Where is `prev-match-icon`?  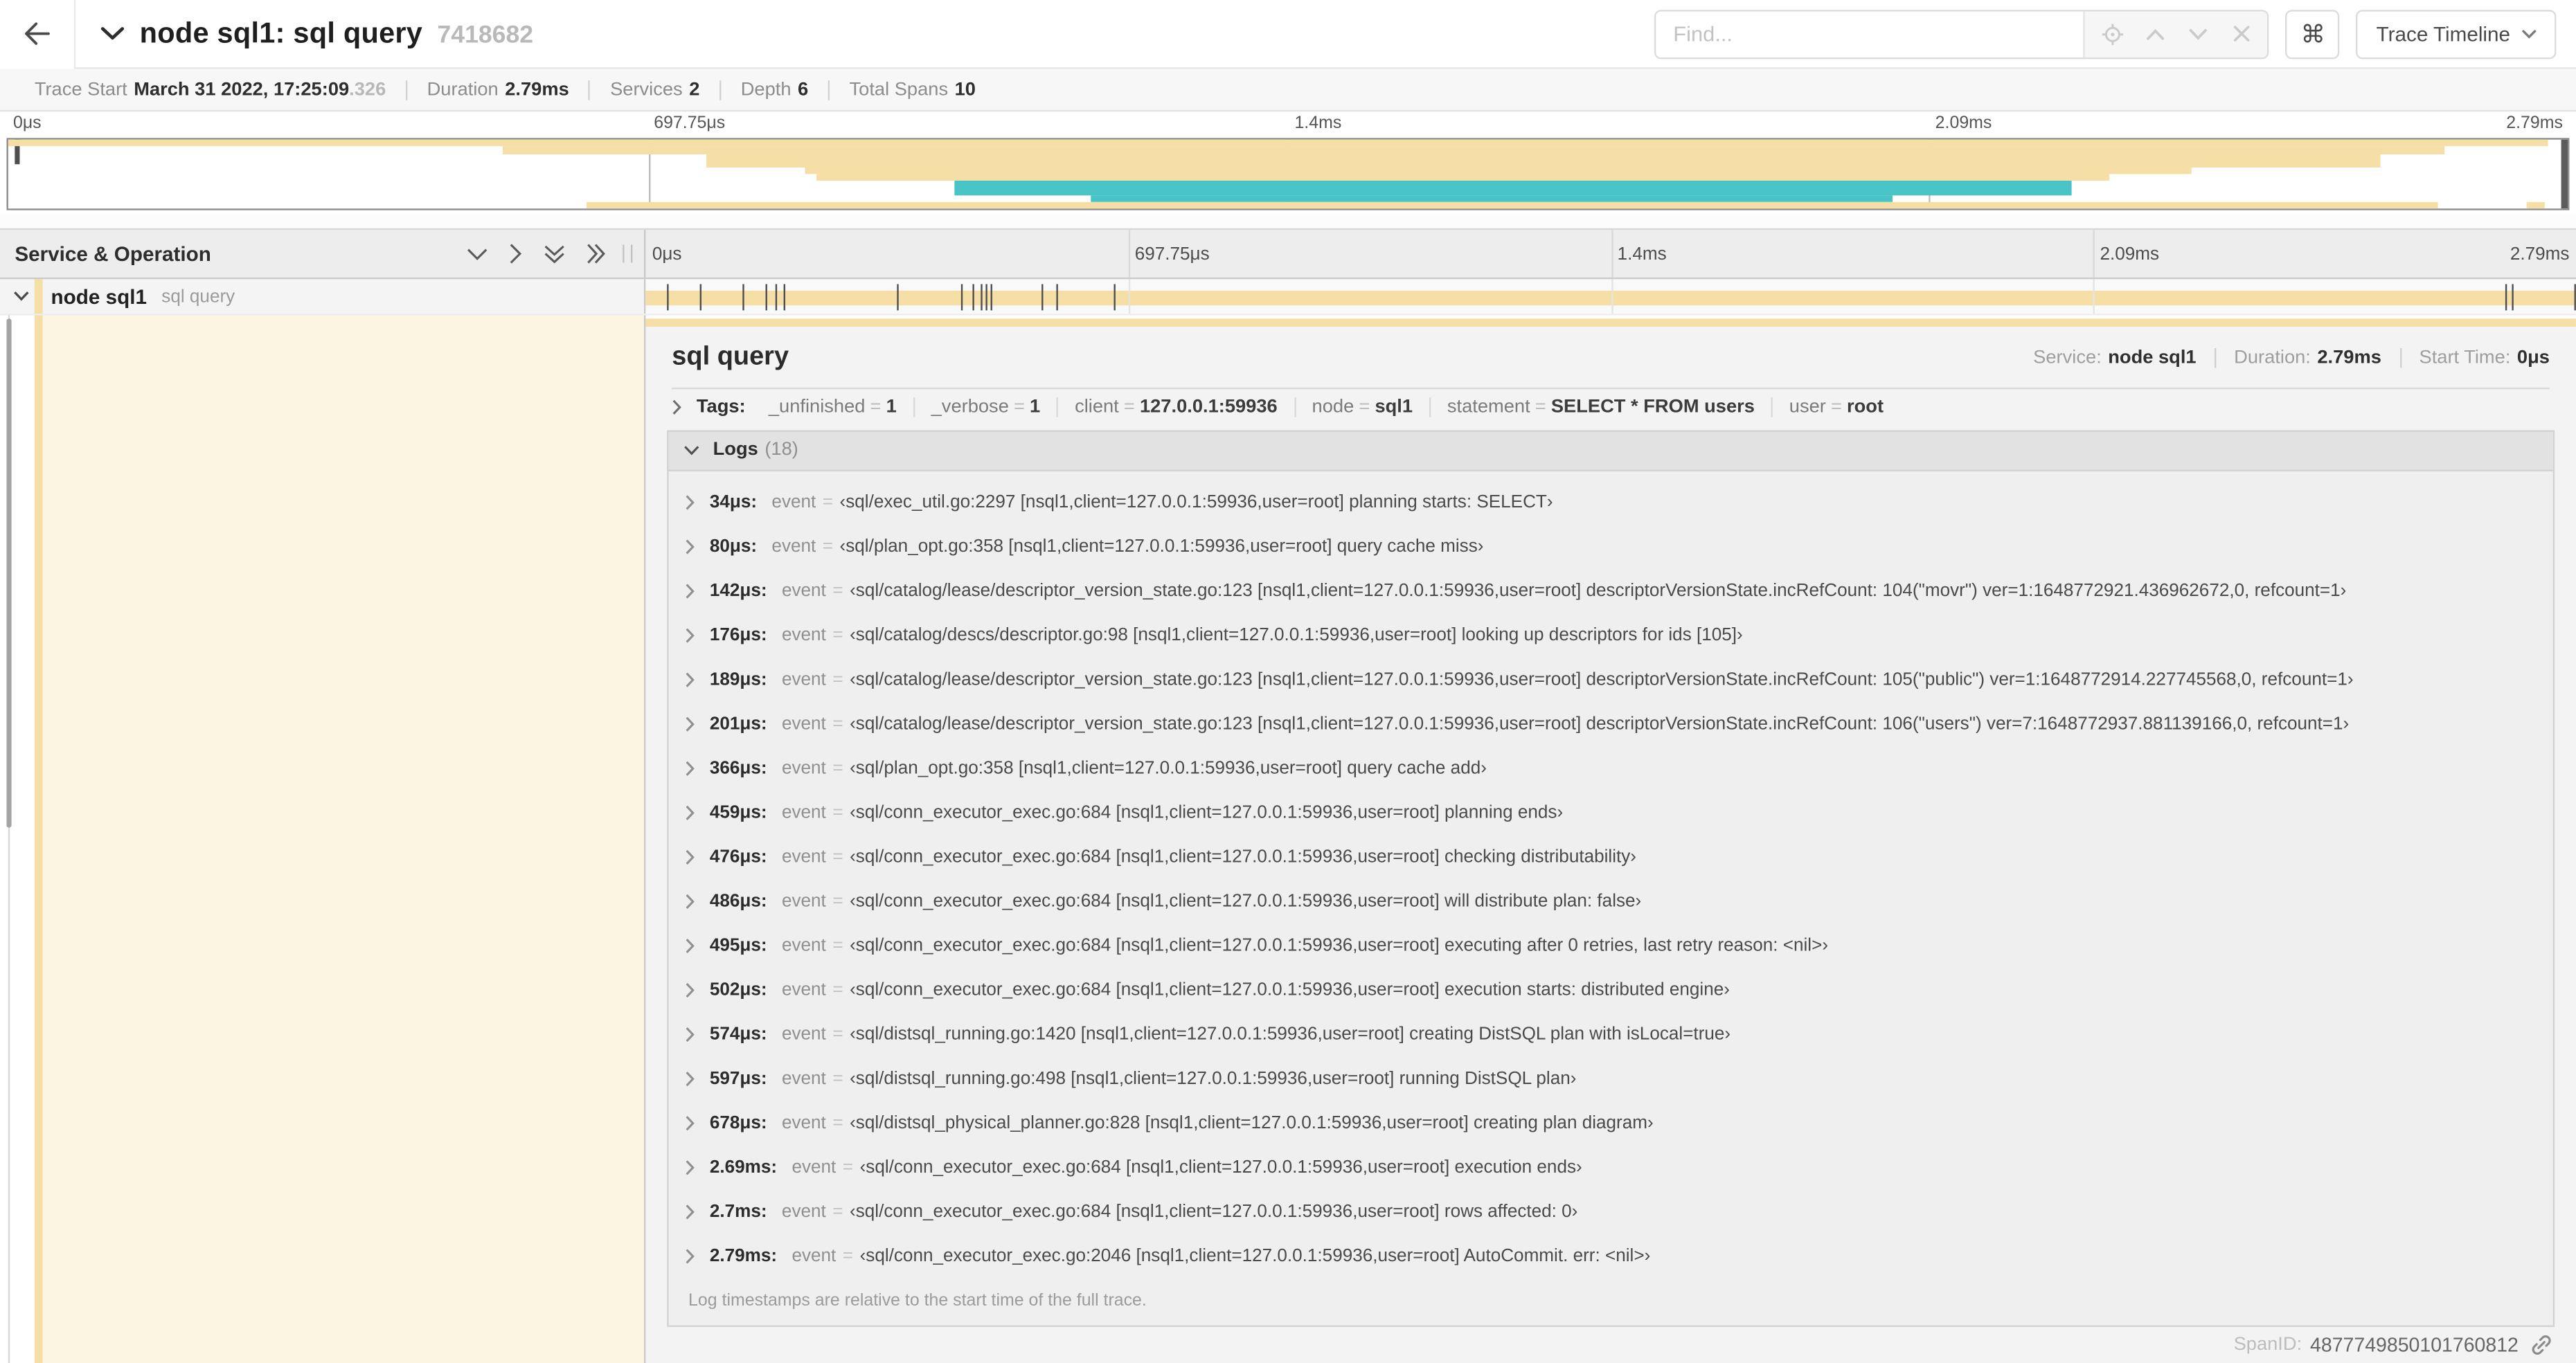
prev-match-icon is located at coordinates (2155, 33).